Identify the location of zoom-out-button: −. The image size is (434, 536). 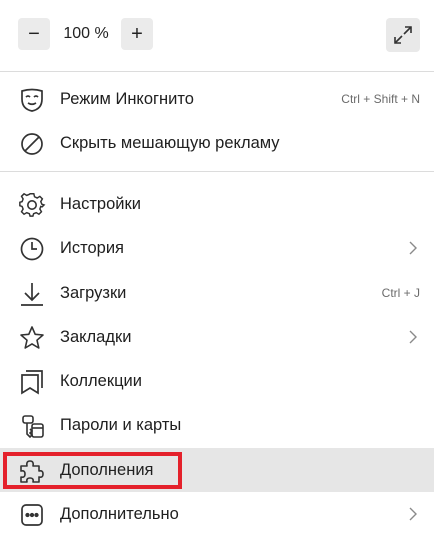
(34, 34).